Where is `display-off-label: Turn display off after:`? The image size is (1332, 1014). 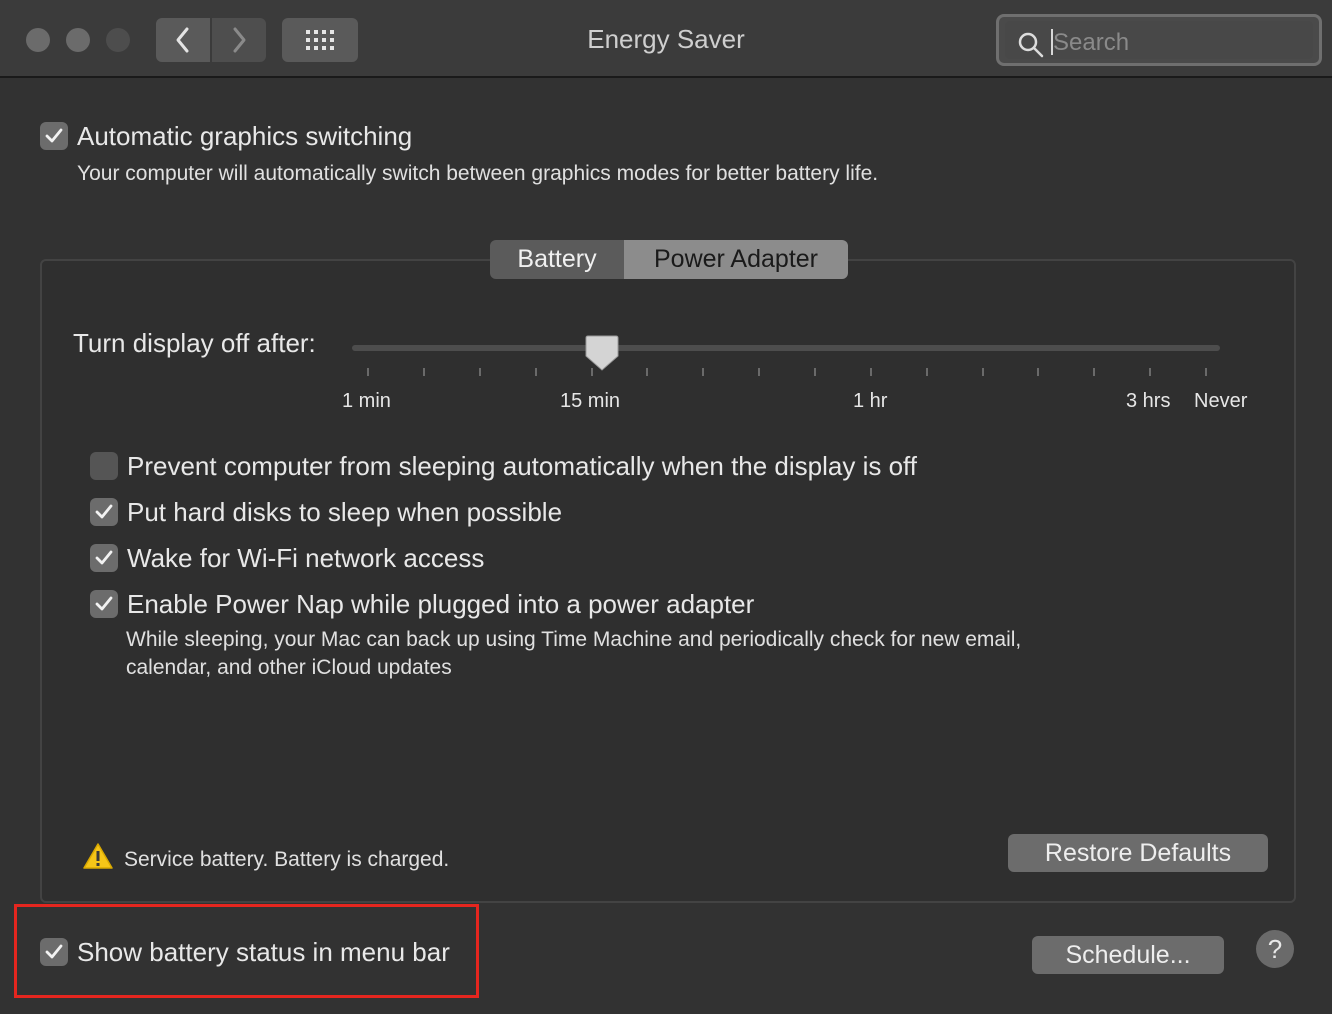 display-off-label: Turn display off after: is located at coordinates (194, 343).